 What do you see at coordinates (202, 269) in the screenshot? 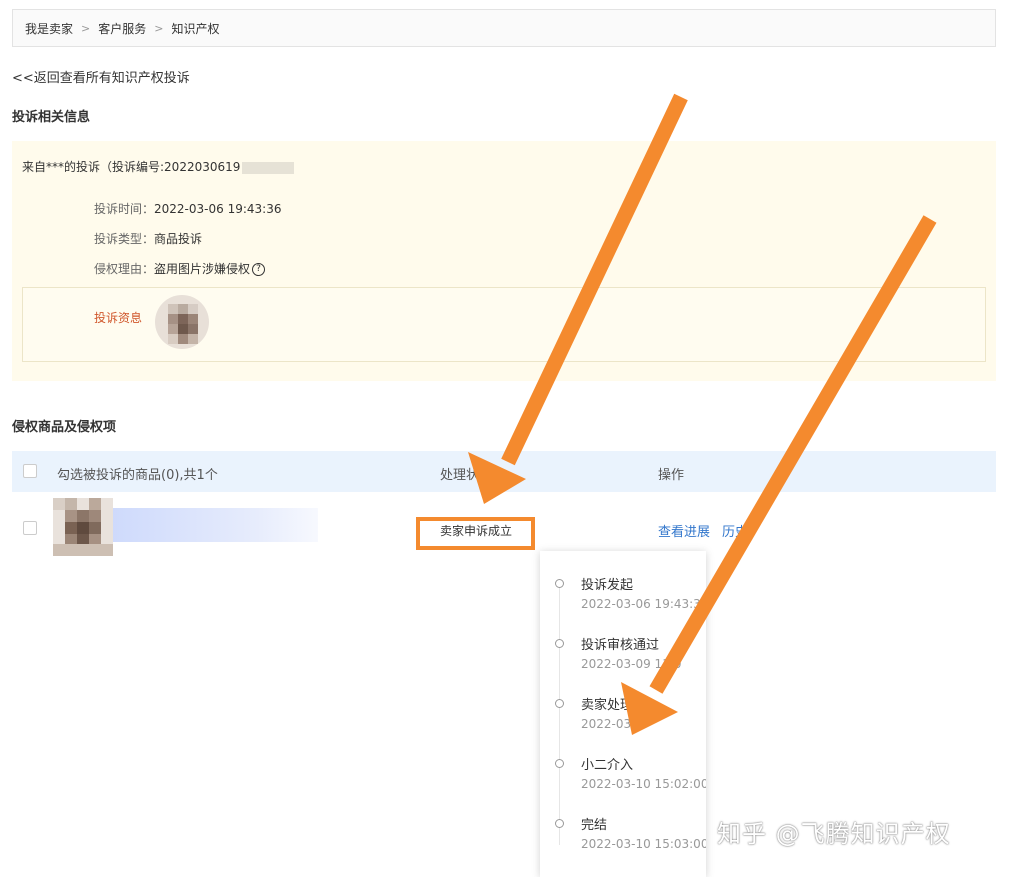
I see `complaint-reason-value: 盗用图片涉嫌侵权` at bounding box center [202, 269].